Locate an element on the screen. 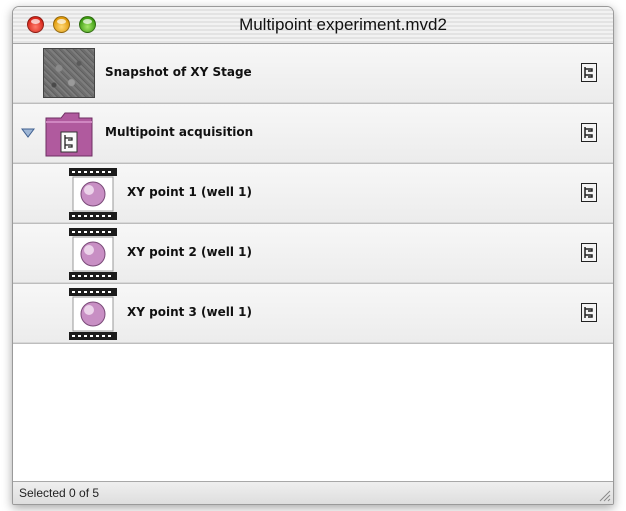 This screenshot has height=511, width=626. resize-grip-icon is located at coordinates (604, 495).